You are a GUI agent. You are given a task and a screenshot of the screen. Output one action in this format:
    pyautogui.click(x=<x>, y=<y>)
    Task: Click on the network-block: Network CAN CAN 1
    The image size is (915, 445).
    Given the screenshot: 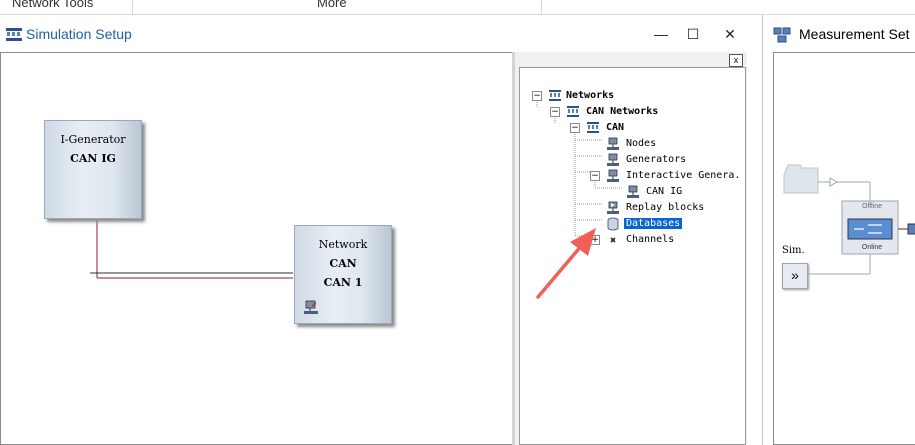 What is the action you would take?
    pyautogui.click(x=343, y=274)
    